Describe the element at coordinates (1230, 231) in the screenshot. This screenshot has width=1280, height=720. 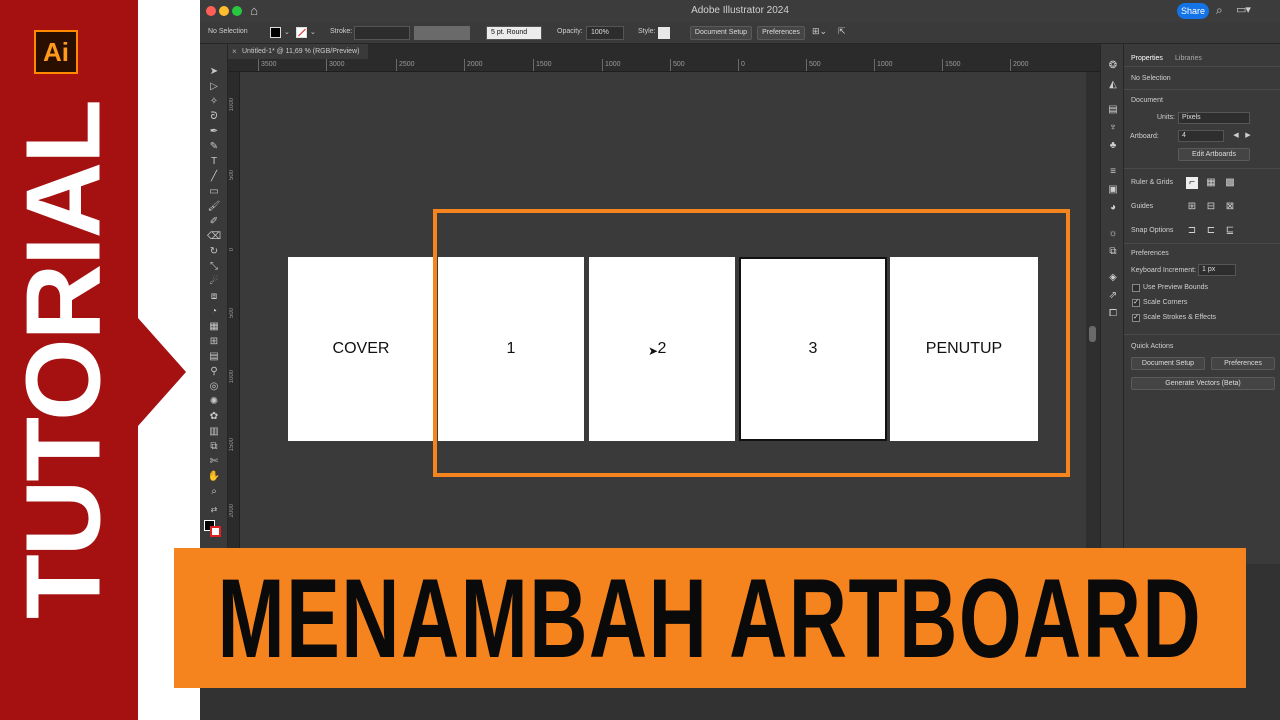
I see `snap-to-pixel-icon: ⊑` at that location.